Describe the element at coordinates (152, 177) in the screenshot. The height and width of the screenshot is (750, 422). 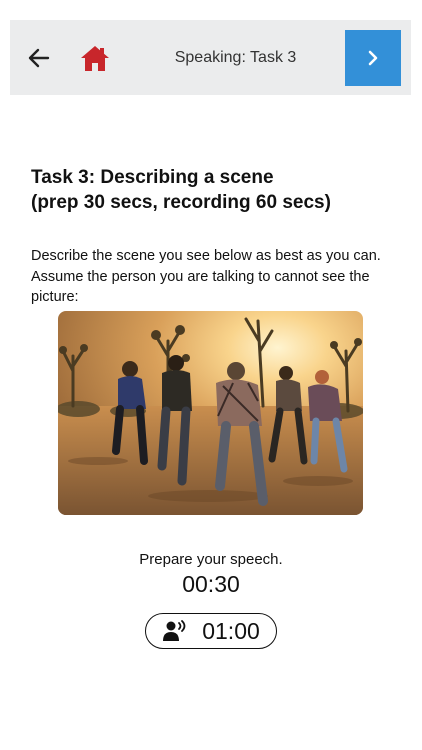
I see `task-title-line-1: Task 3: Describing a scene` at that location.